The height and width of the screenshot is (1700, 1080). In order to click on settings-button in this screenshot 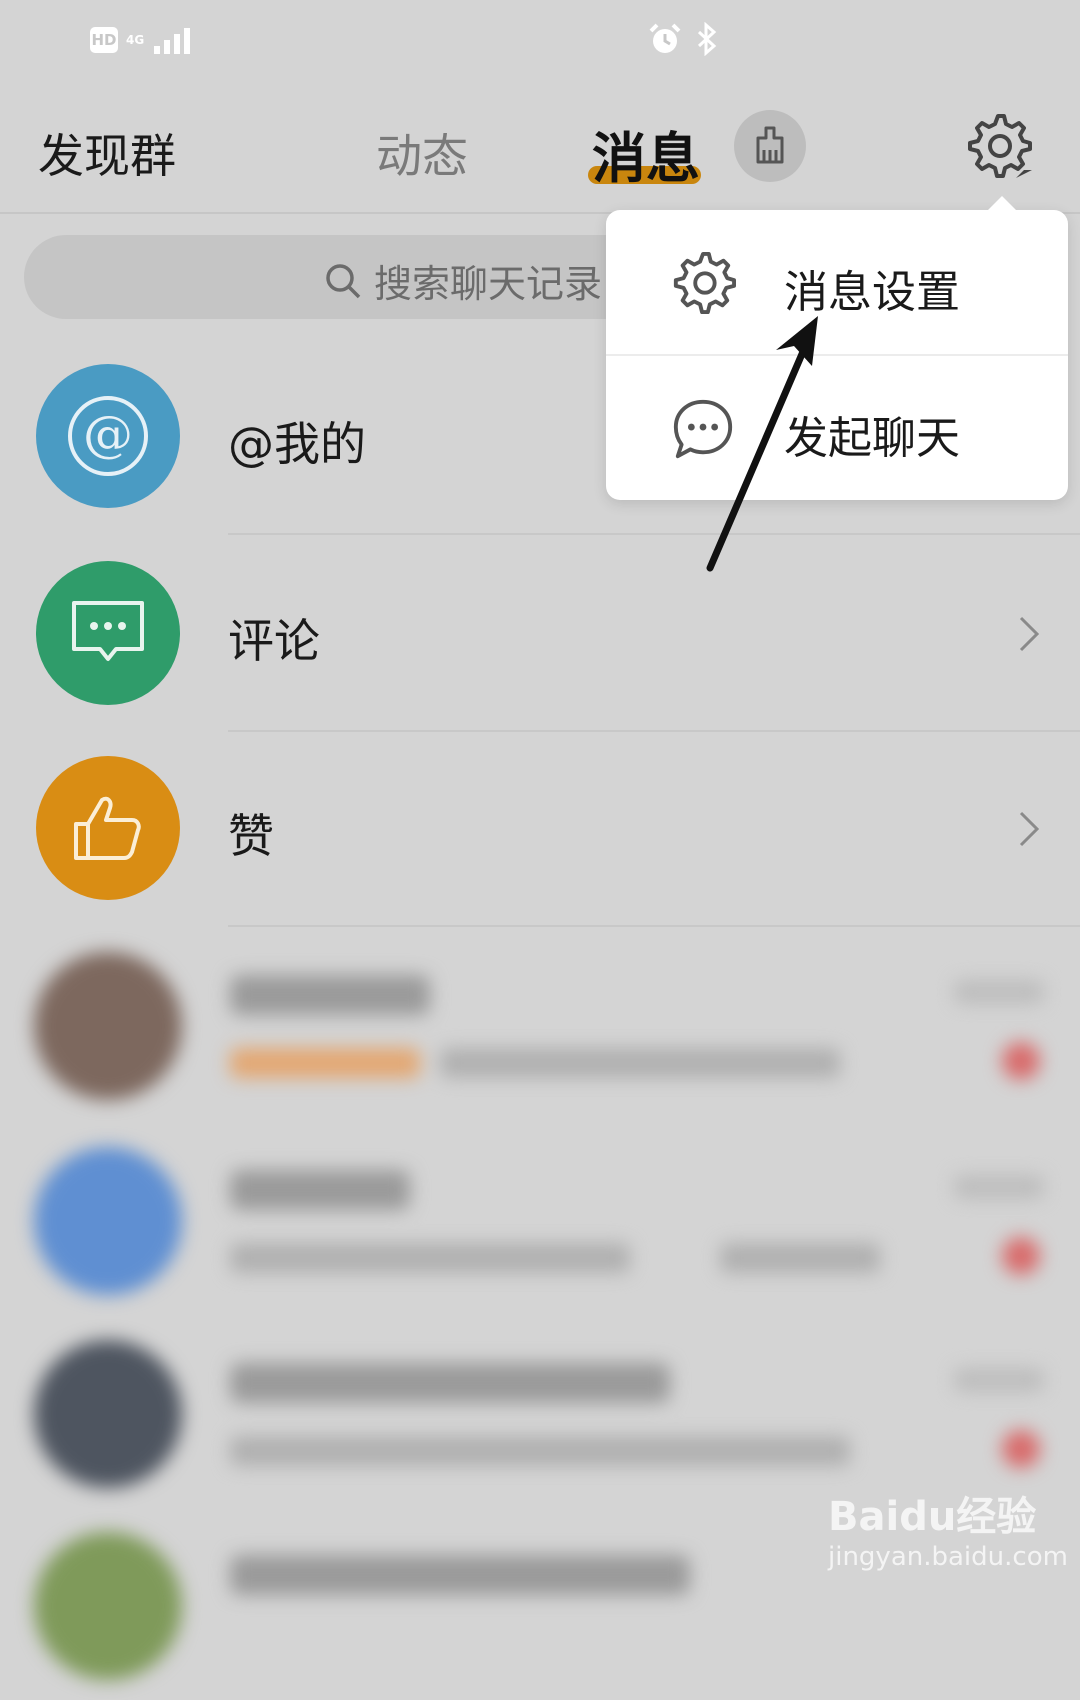, I will do `click(998, 144)`.